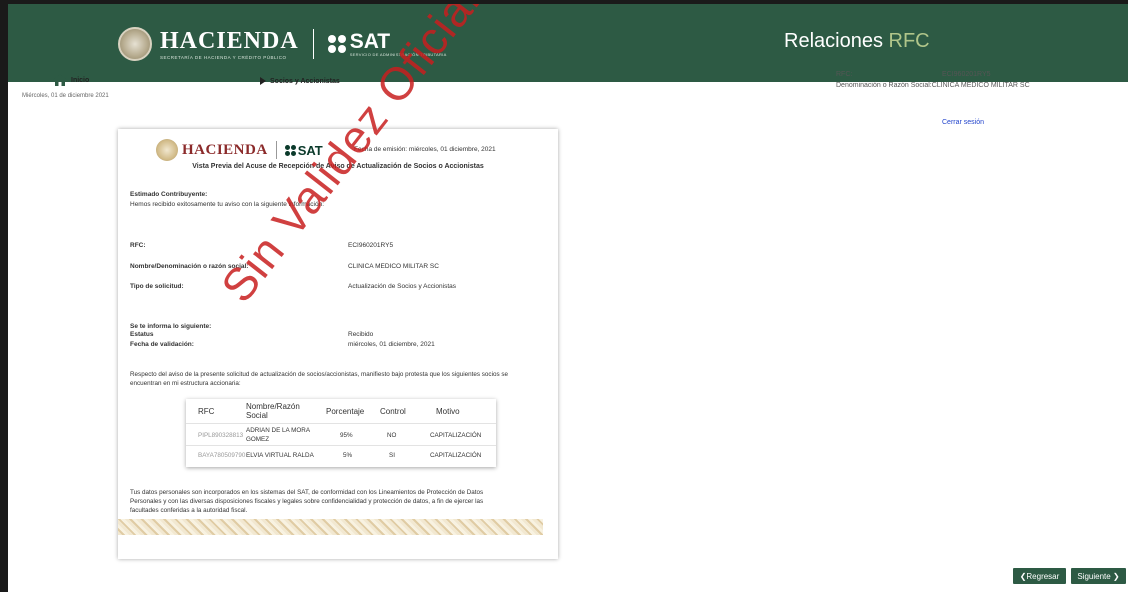  I want to click on play-arrow-icon, so click(263, 81).